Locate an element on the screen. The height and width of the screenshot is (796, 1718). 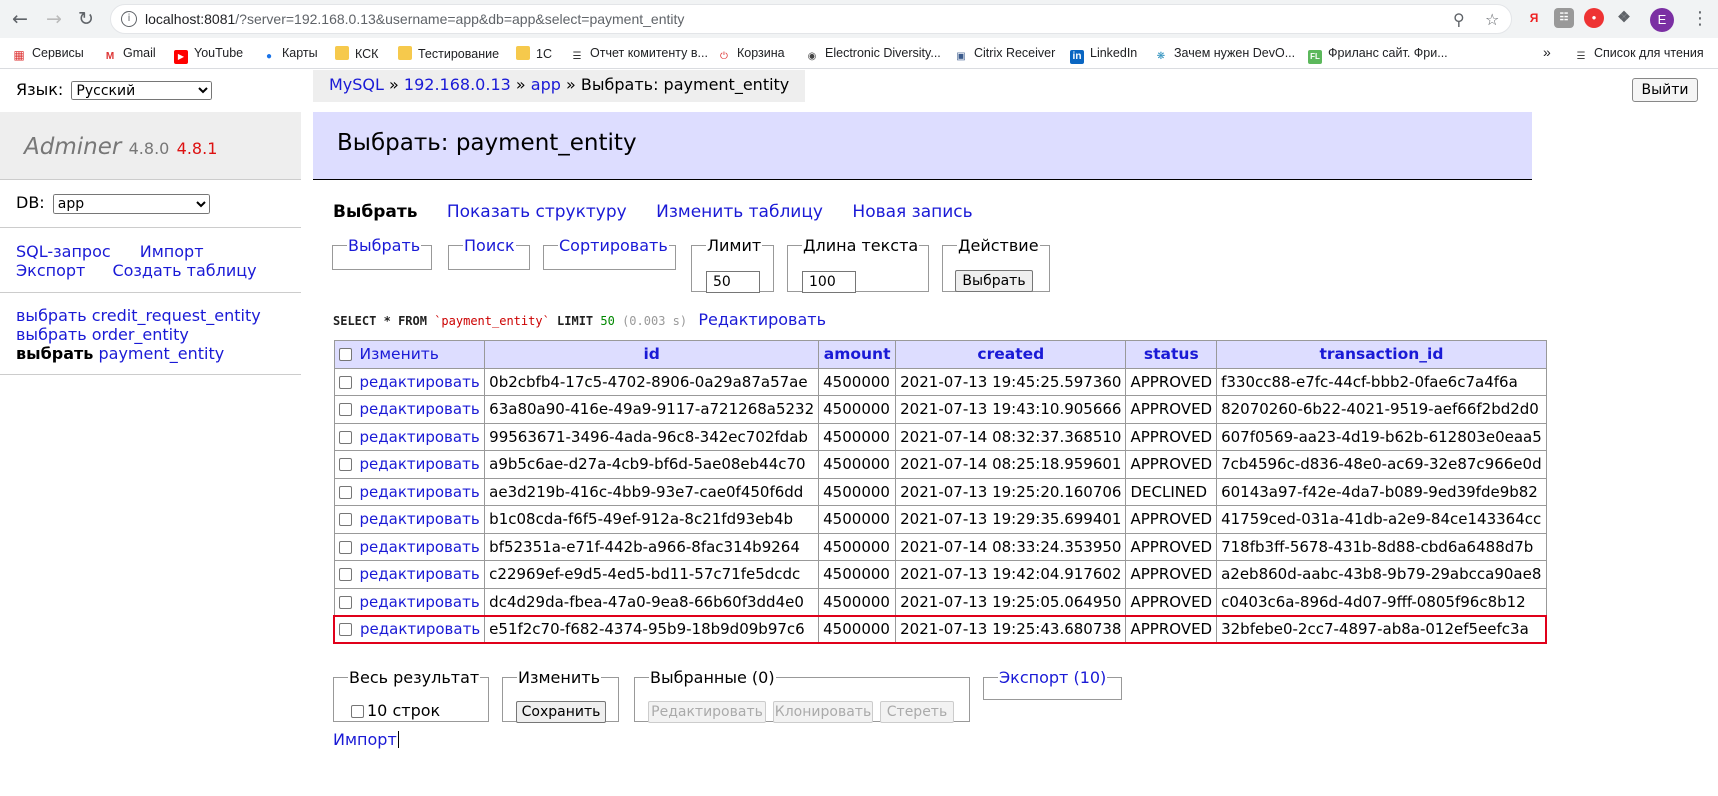
export-link: Экспорт is located at coordinates (50, 270).